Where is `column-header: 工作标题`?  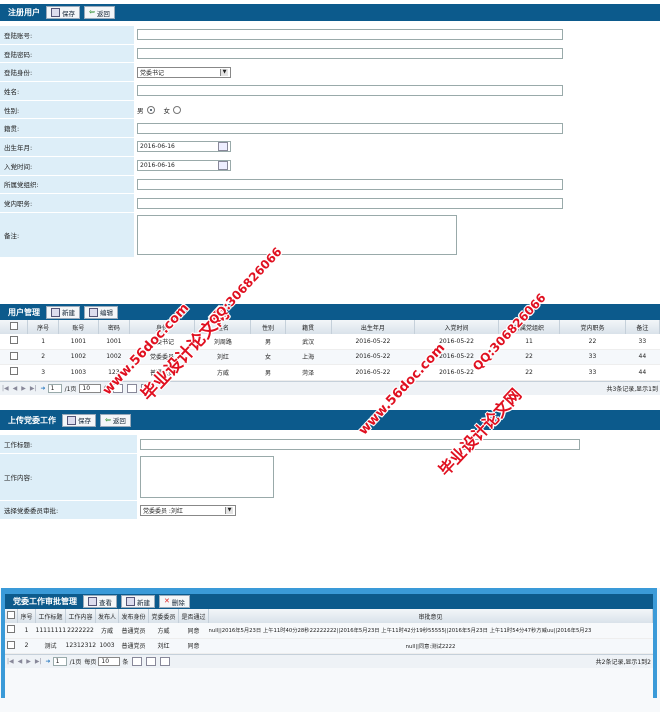
column-header: 工作标题 is located at coordinates (50, 616).